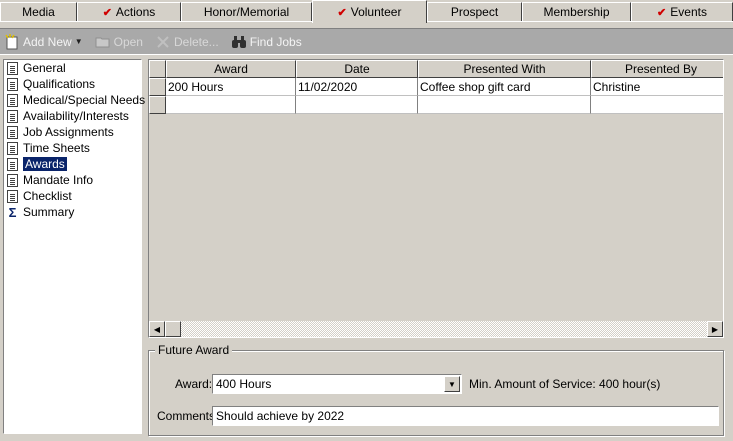 This screenshot has height=441, width=733. I want to click on tab-label: Volunteer, so click(376, 12).